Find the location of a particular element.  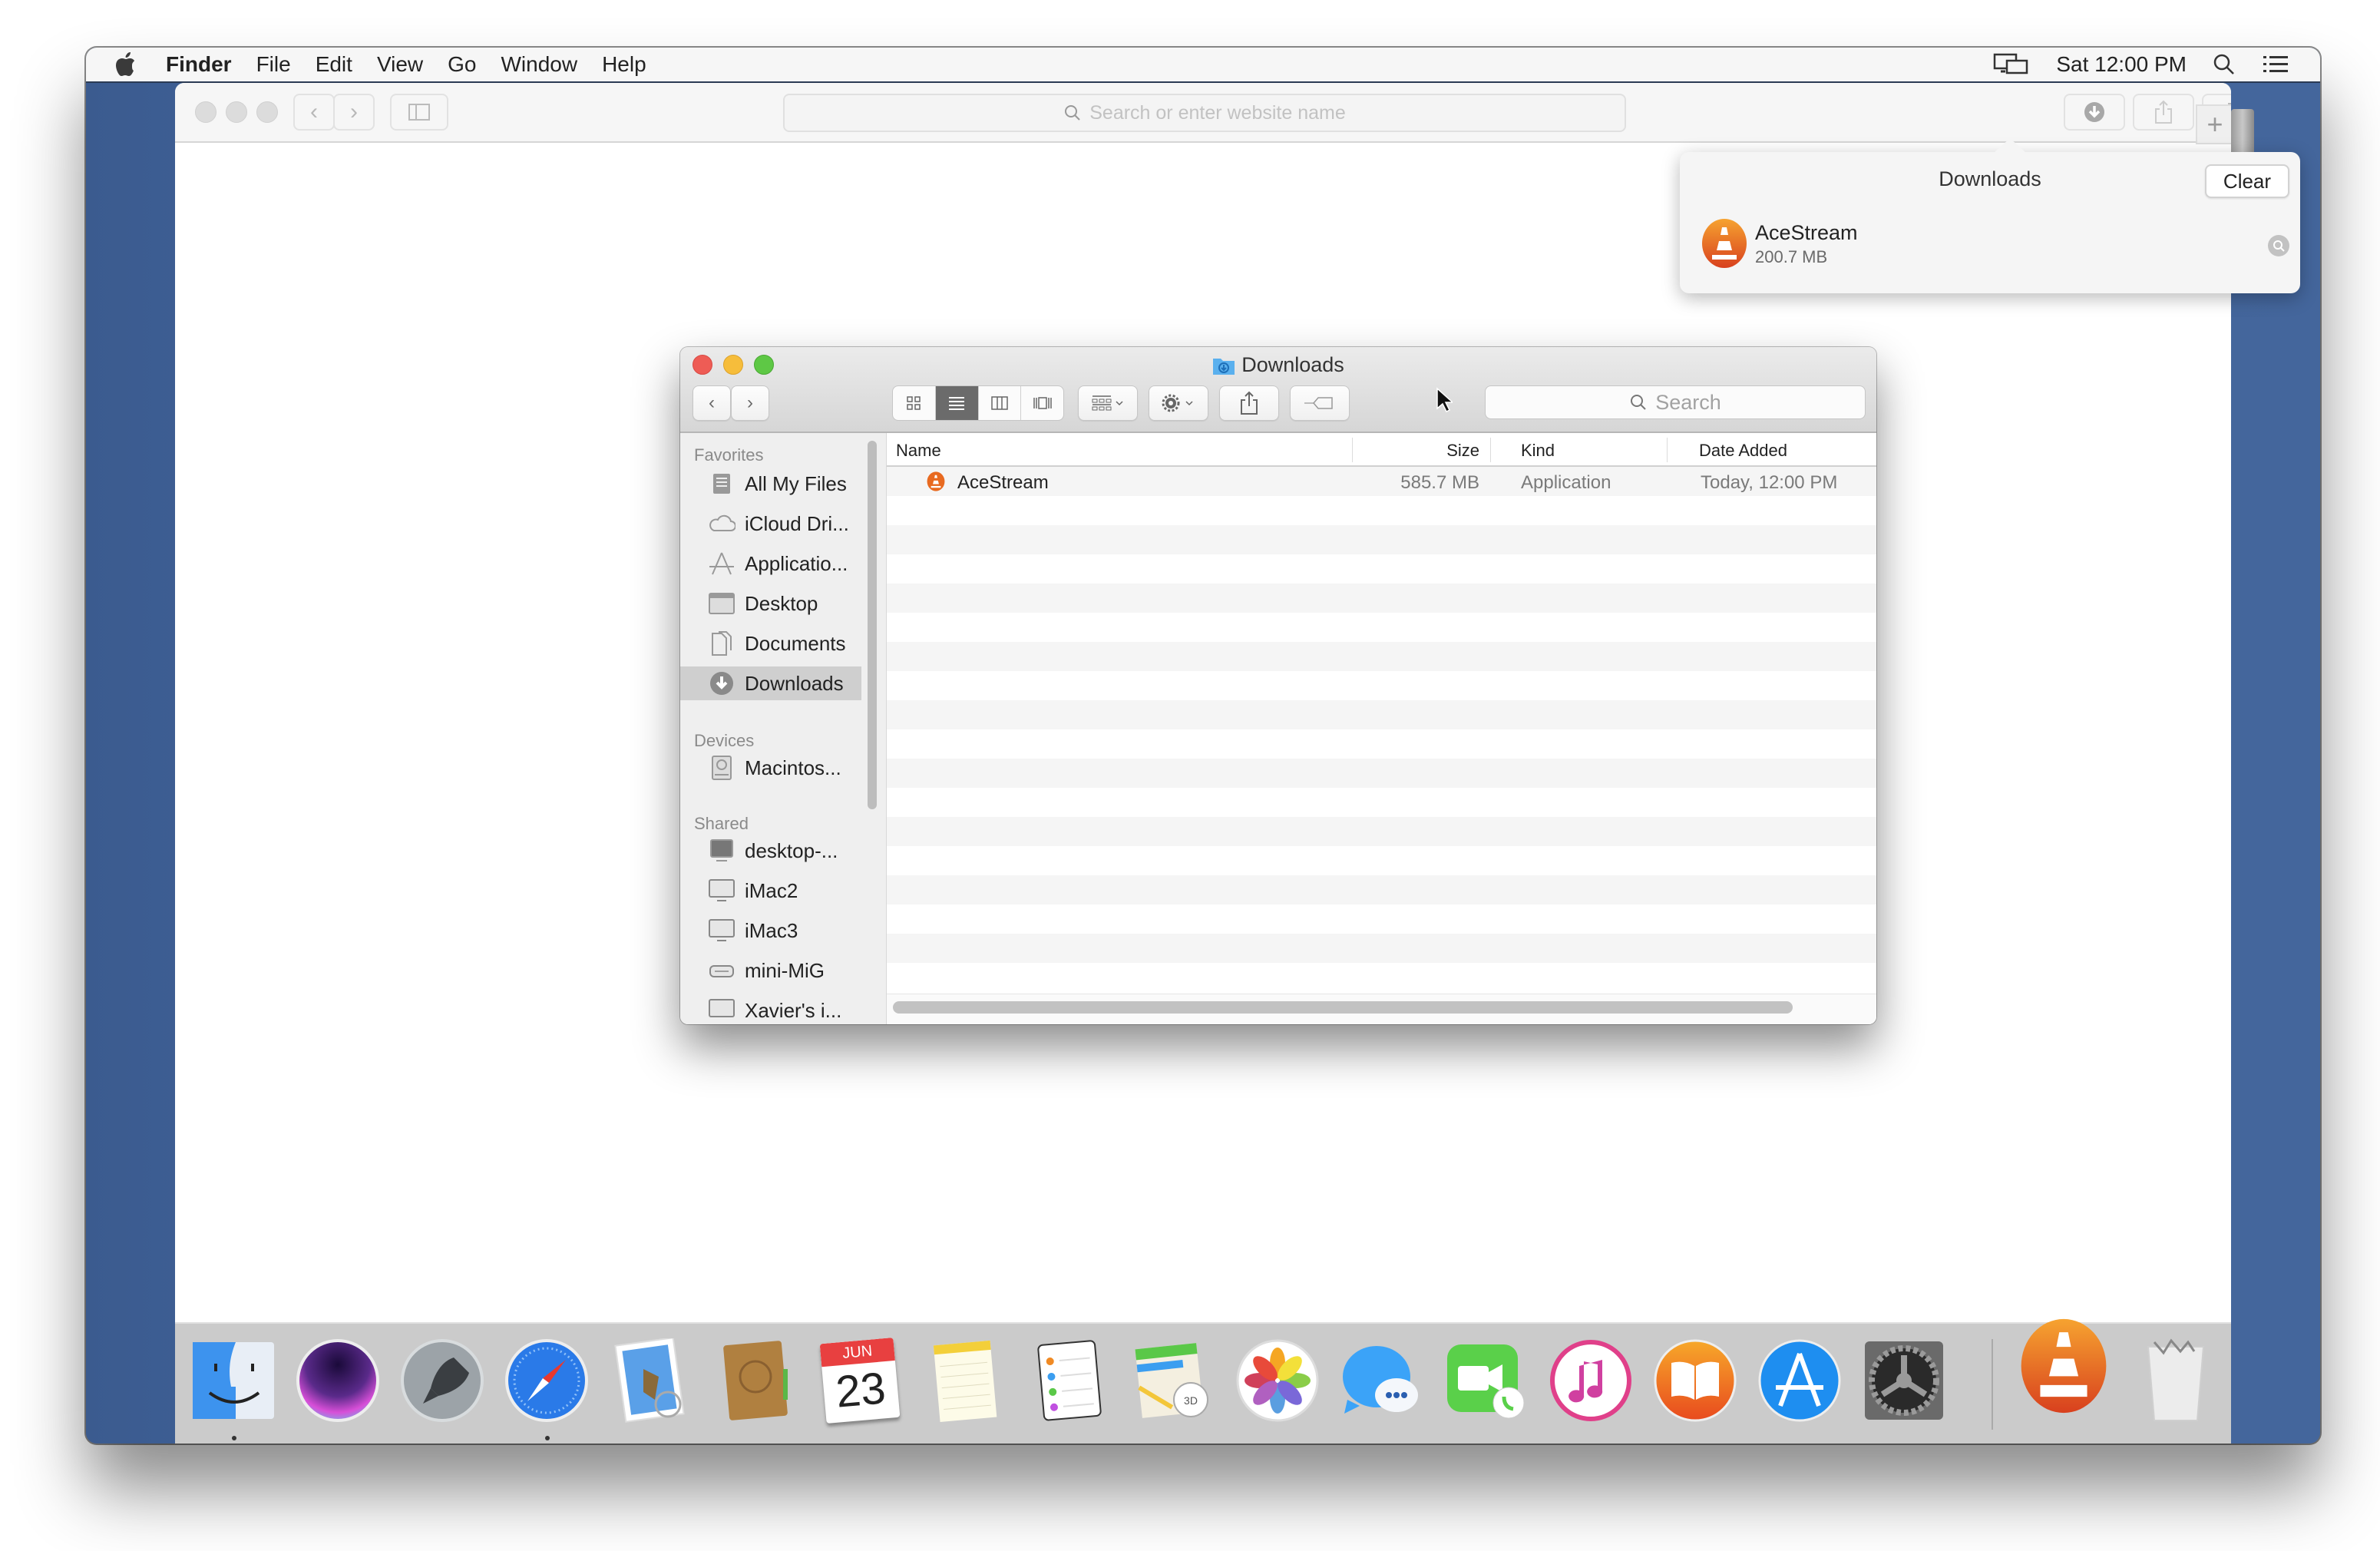

horizontal-scrollbar is located at coordinates (1343, 1007).